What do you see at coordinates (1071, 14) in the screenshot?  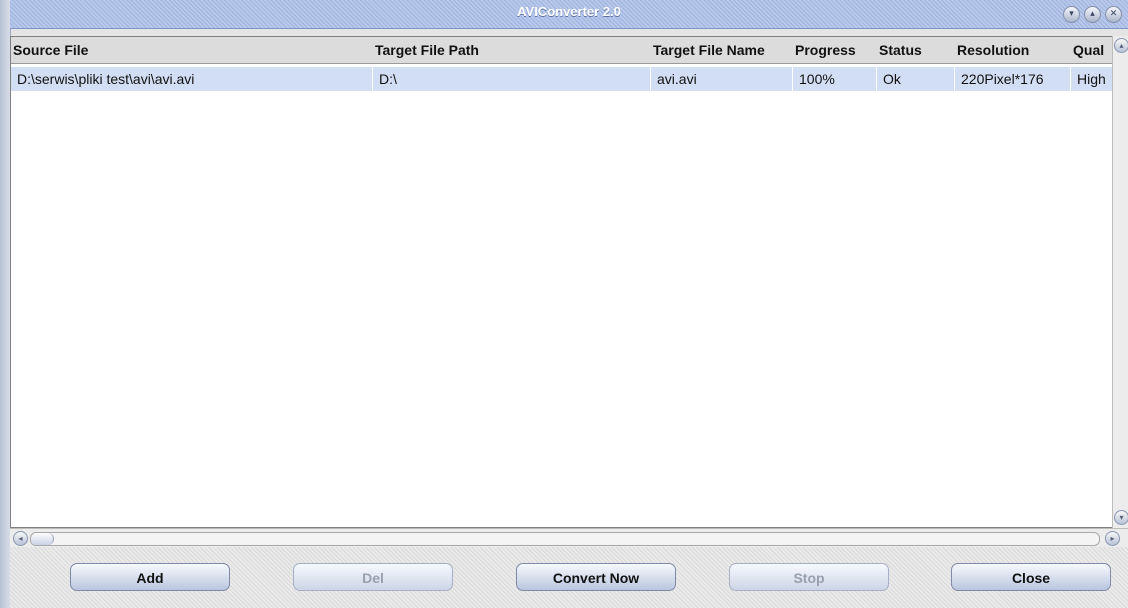 I see `minimize-icon: ▾` at bounding box center [1071, 14].